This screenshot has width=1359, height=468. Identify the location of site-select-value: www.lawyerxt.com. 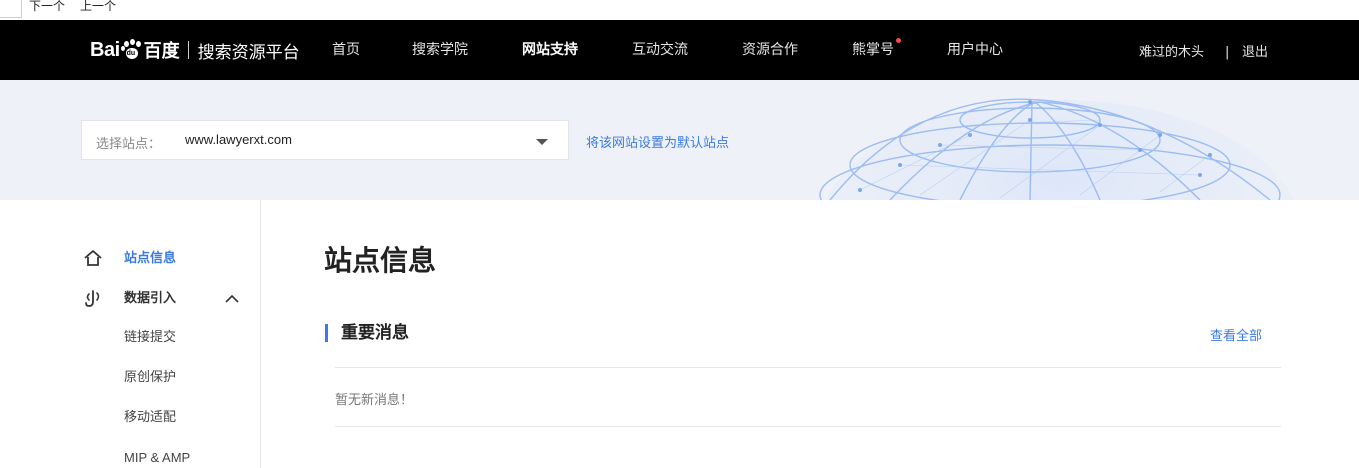
(238, 139).